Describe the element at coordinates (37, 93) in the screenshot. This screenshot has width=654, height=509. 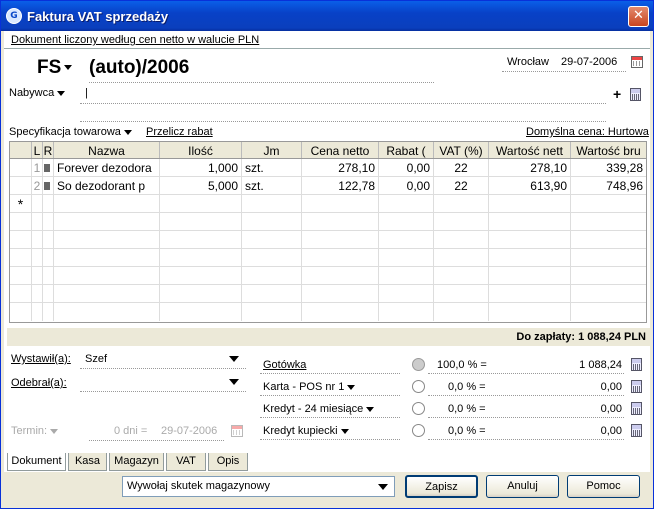
I see `buyer-selector: Nabywca` at that location.